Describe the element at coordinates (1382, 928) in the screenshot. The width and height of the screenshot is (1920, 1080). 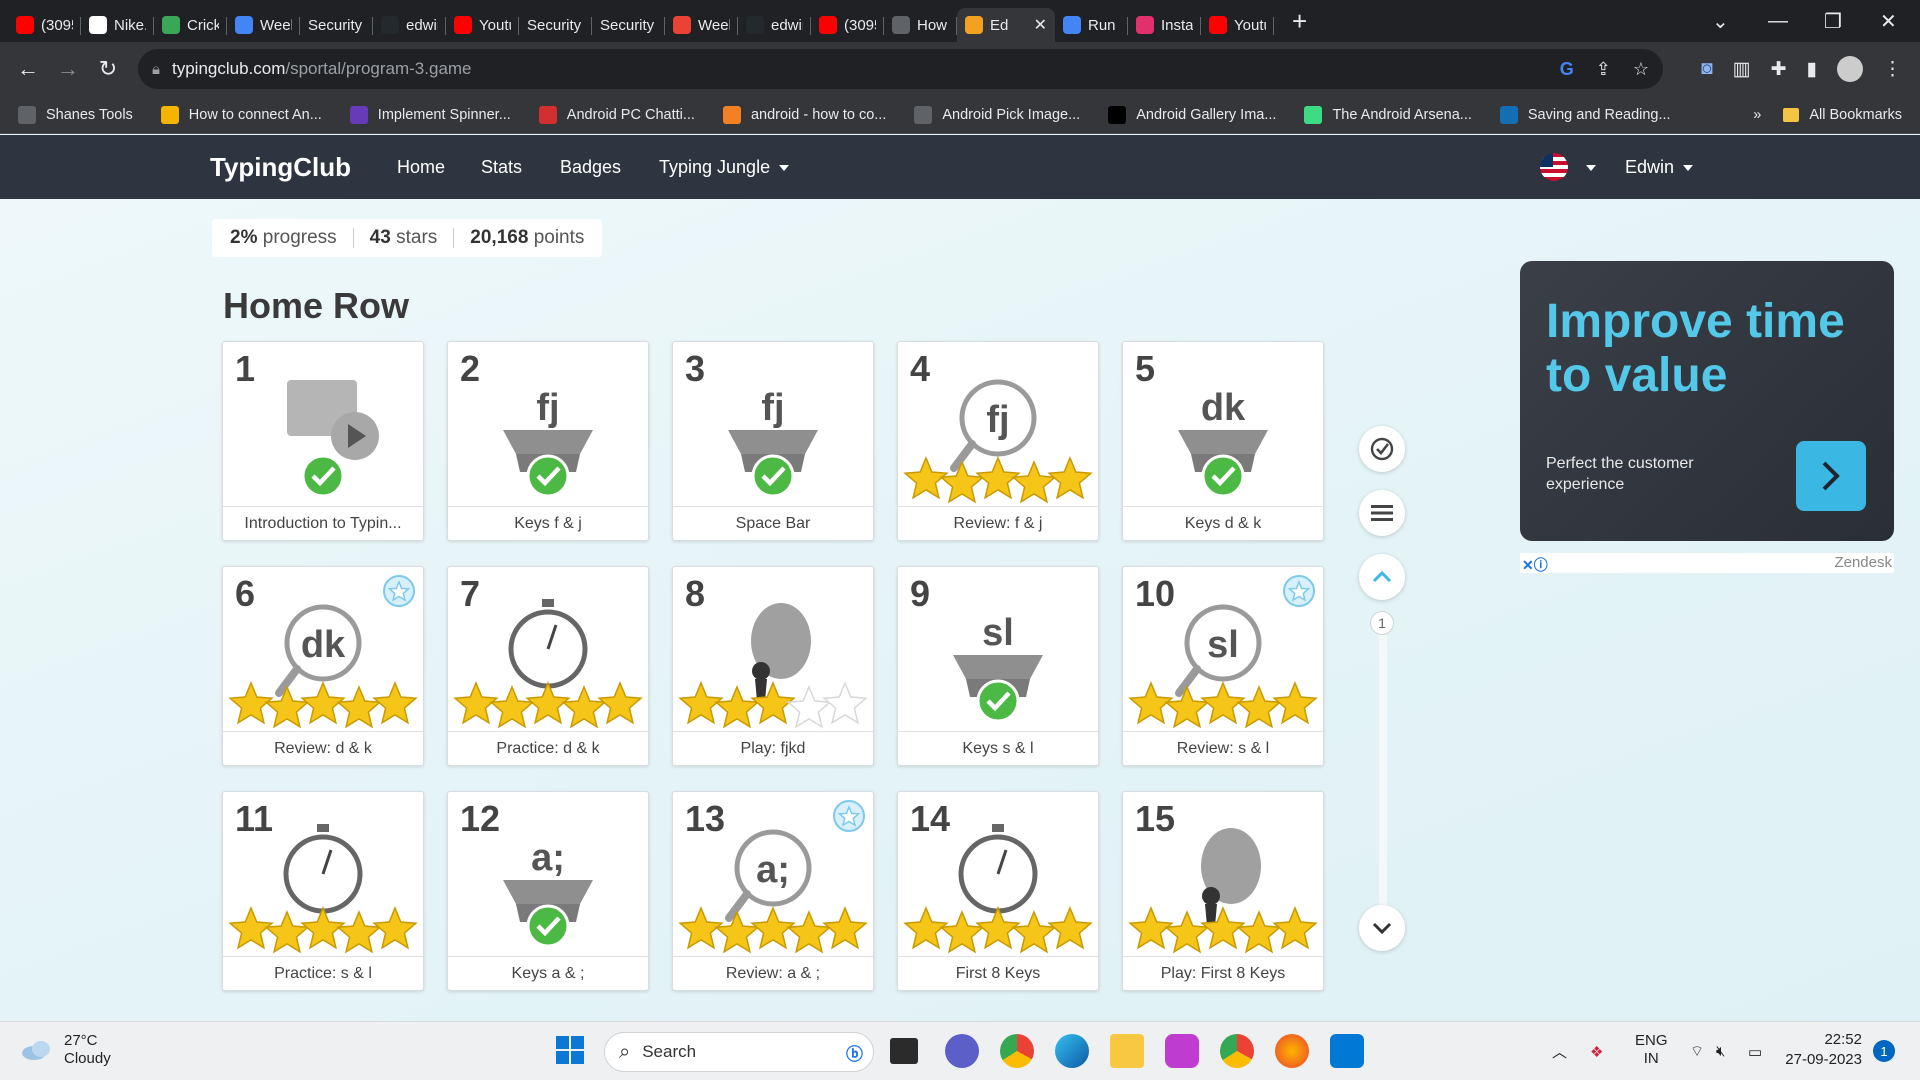
I see `scroll-down-button` at that location.